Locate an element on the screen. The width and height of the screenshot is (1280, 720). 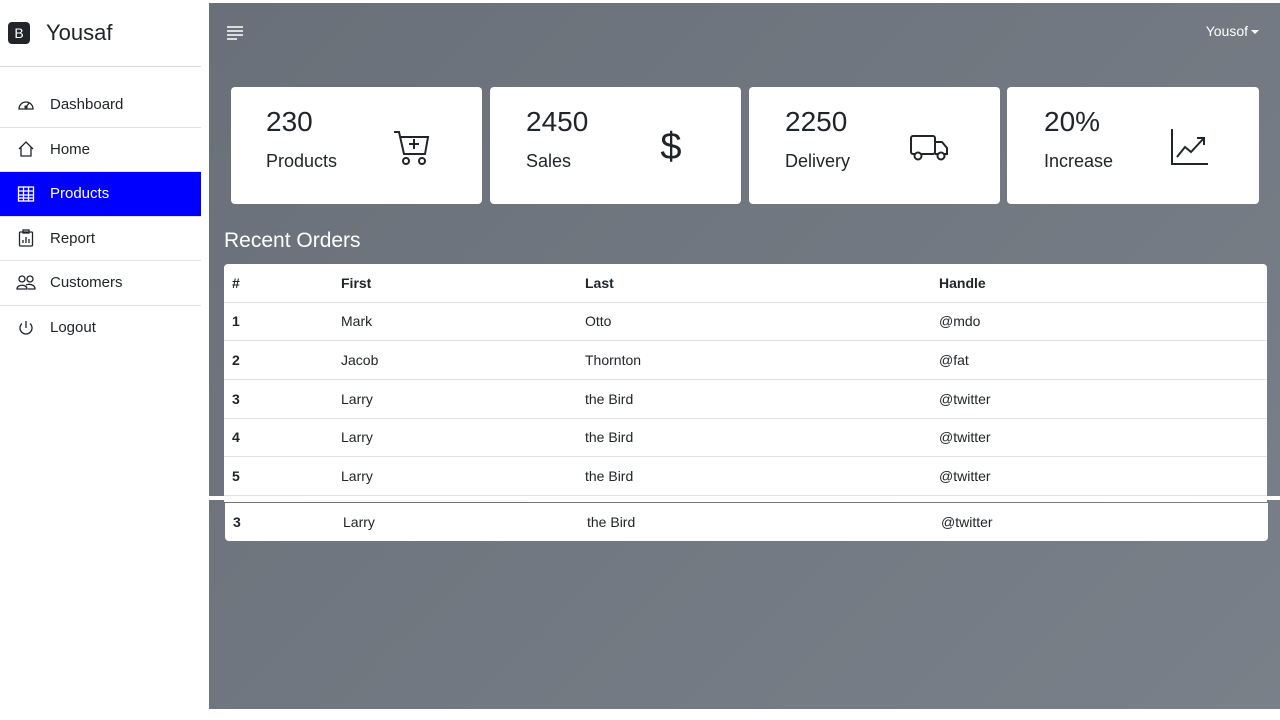
sidebar-item-label: Products is located at coordinates (80, 194).